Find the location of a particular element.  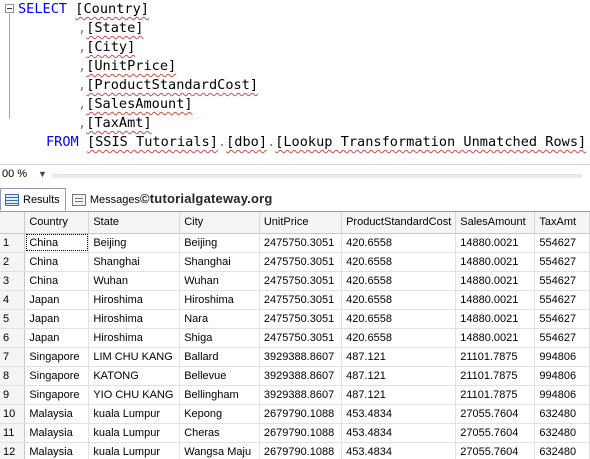

table-cell: Bellevue is located at coordinates (219, 376).